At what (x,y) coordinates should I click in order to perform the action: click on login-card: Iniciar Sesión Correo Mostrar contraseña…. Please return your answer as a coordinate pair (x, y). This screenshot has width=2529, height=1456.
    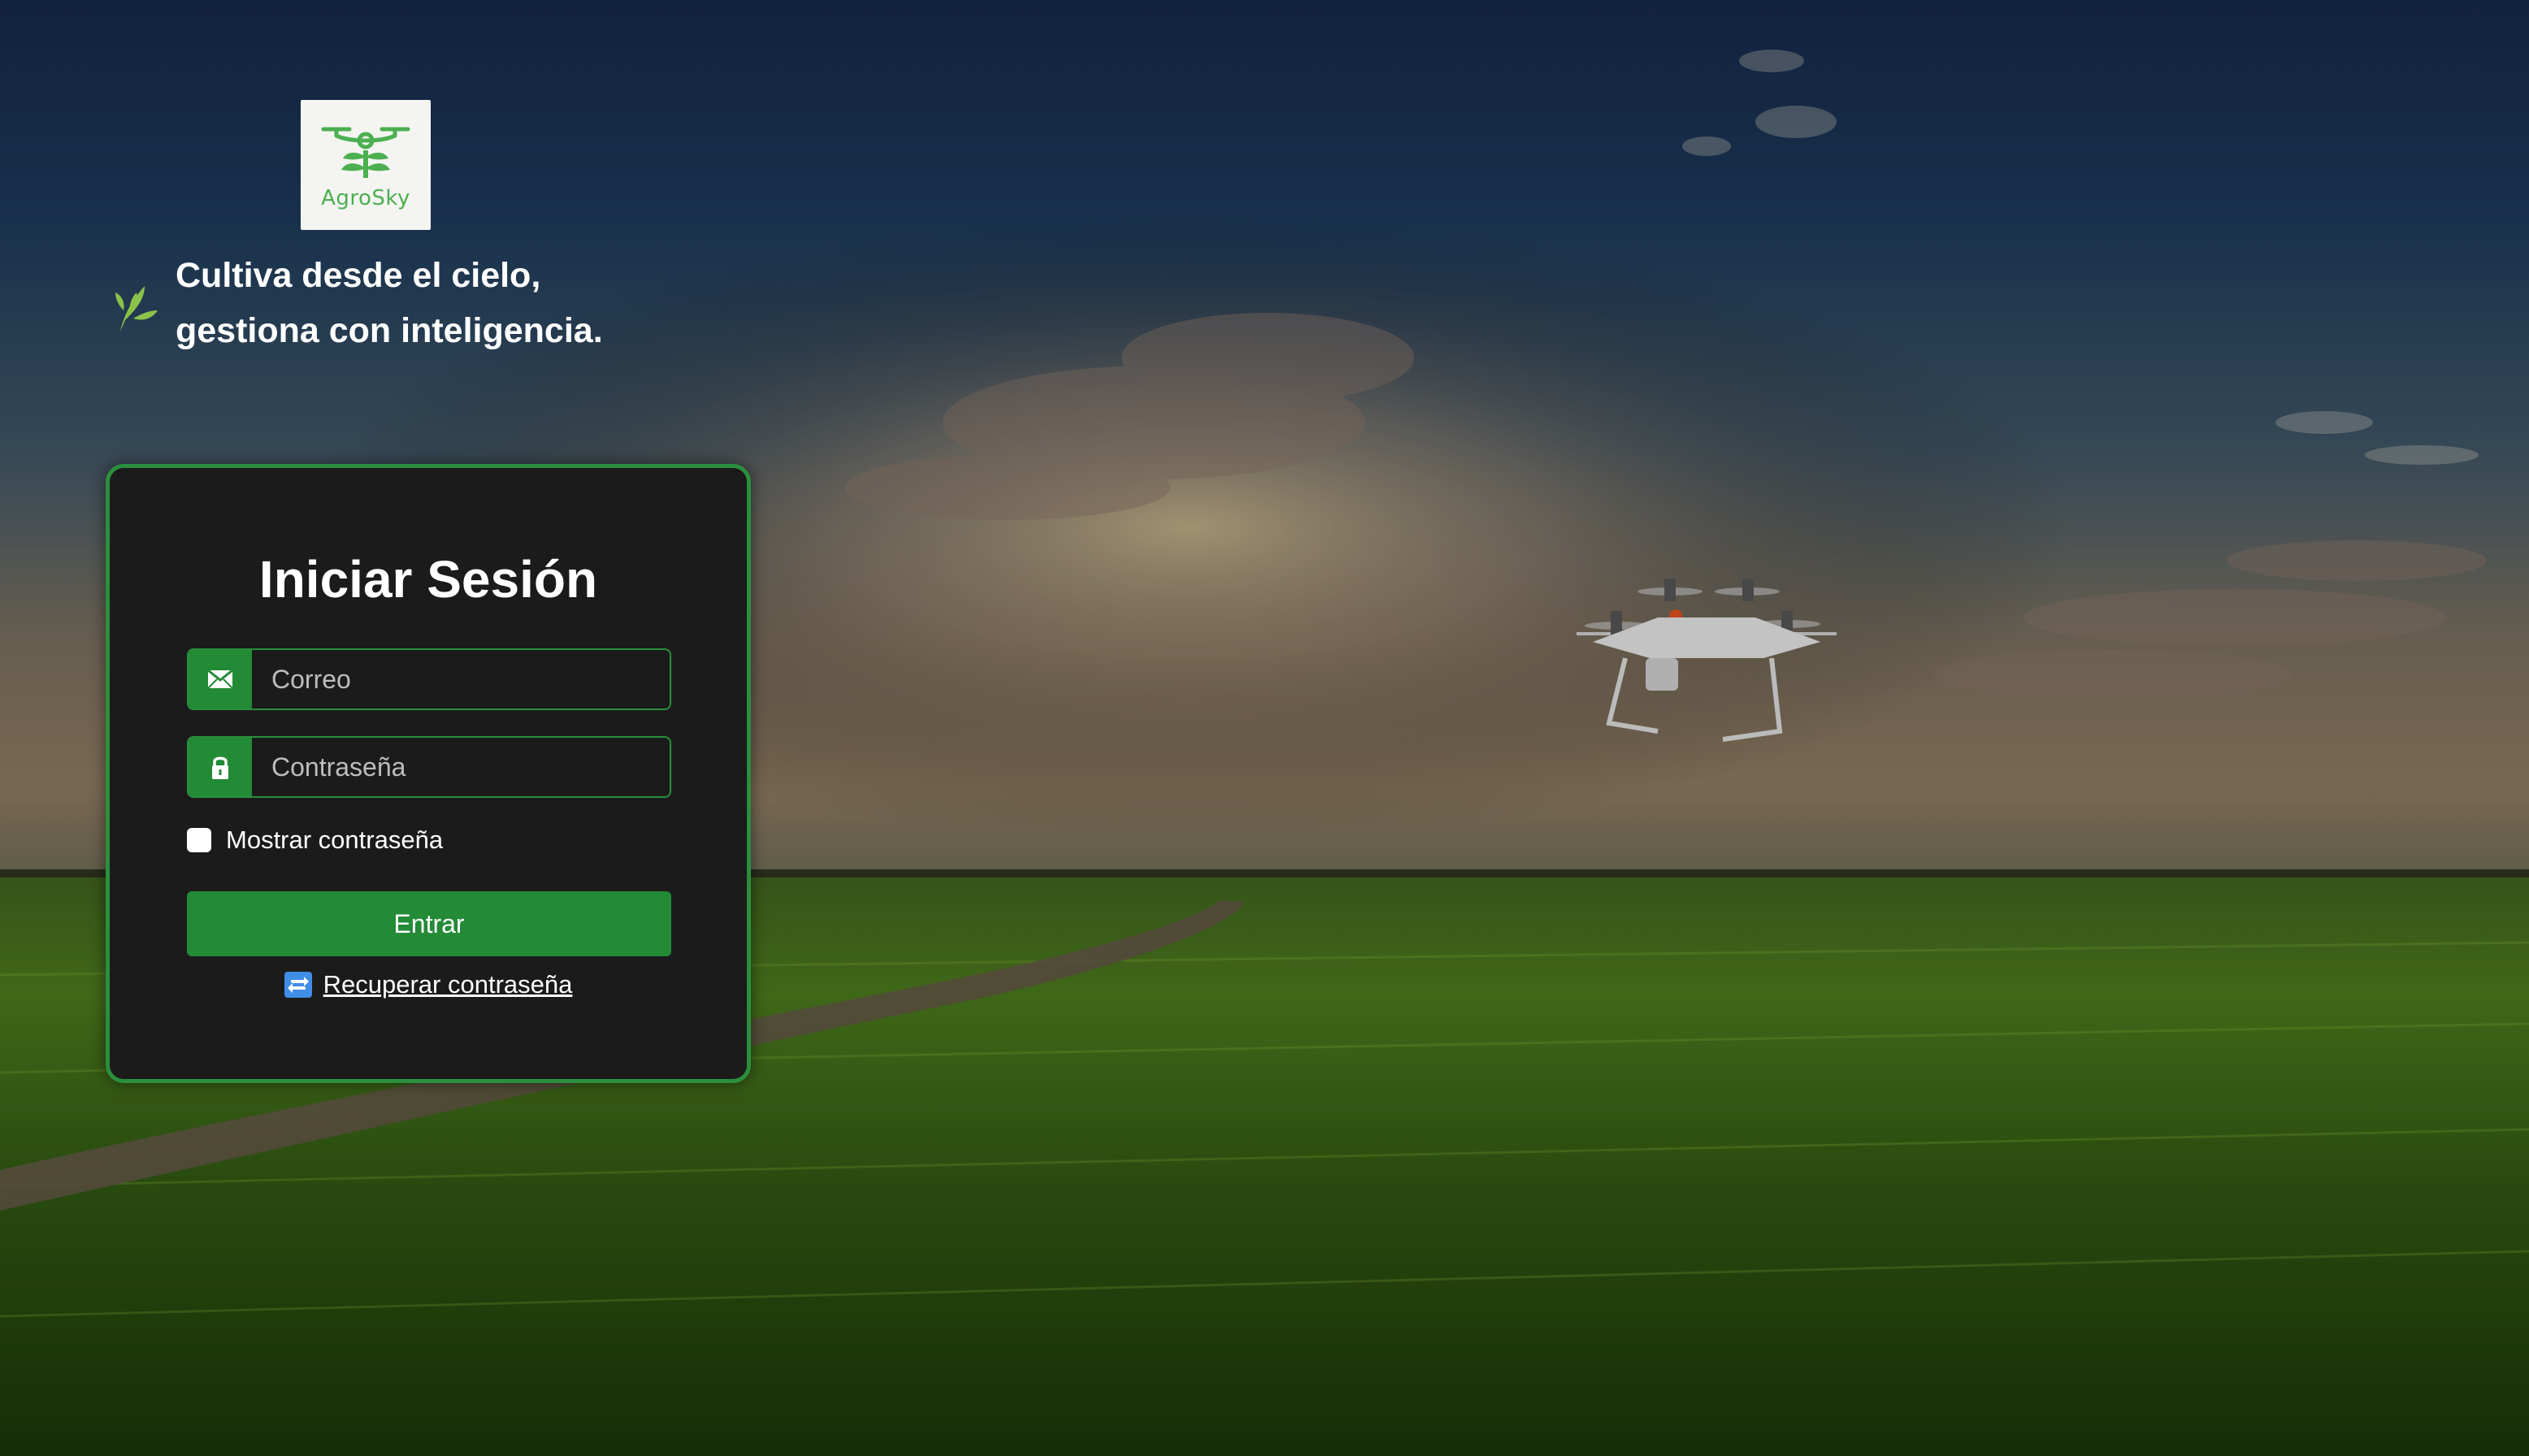
    Looking at the image, I should click on (428, 773).